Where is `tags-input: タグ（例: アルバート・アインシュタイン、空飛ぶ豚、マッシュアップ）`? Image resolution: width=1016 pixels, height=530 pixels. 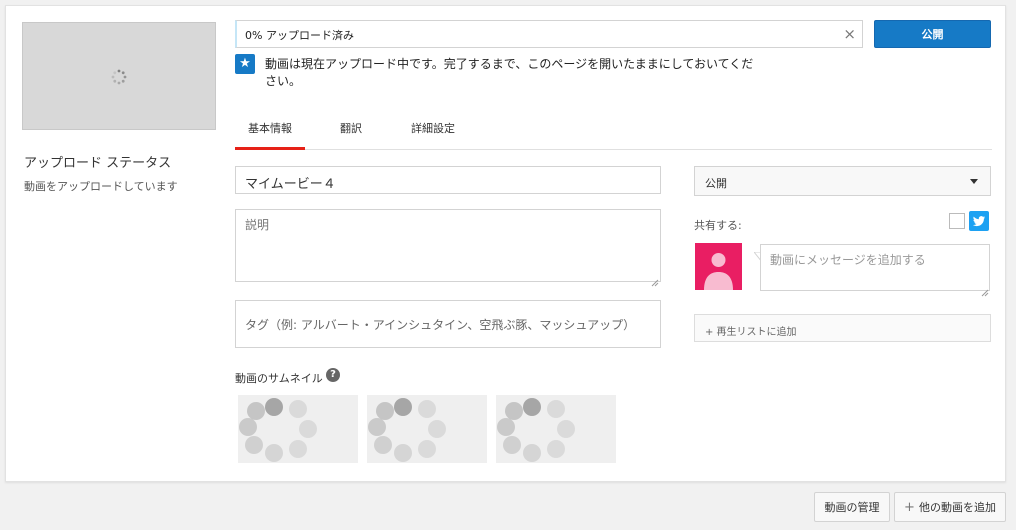 tags-input: タグ（例: アルバート・アインシュタイン、空飛ぶ豚、マッシュアップ） is located at coordinates (448, 324).